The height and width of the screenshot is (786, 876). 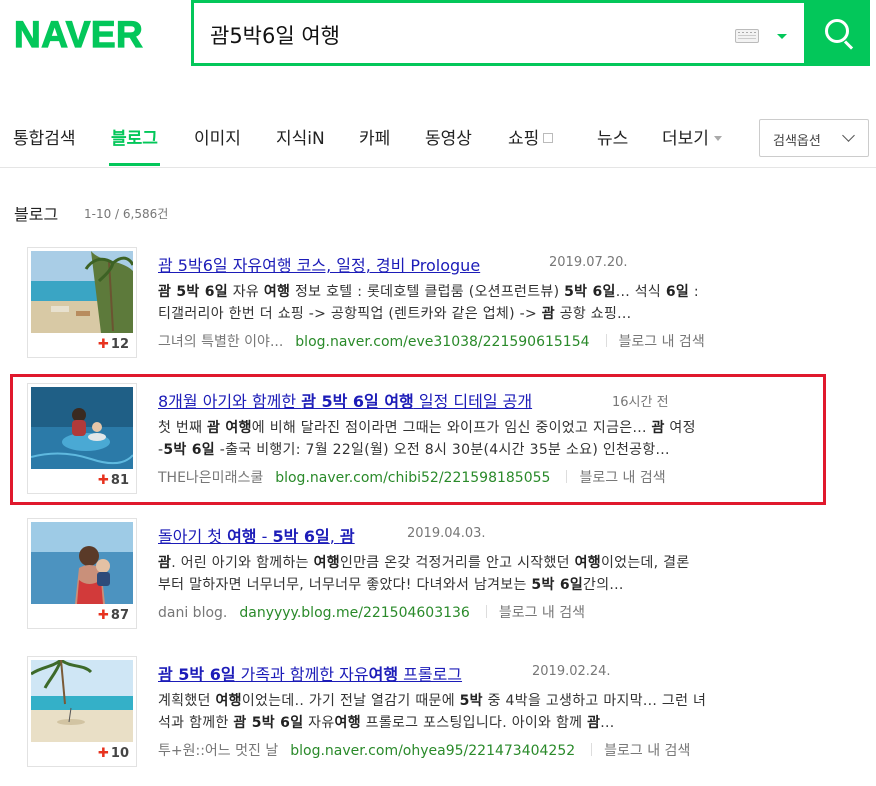 What do you see at coordinates (848, 135) in the screenshot?
I see `chevron-down-icon` at bounding box center [848, 135].